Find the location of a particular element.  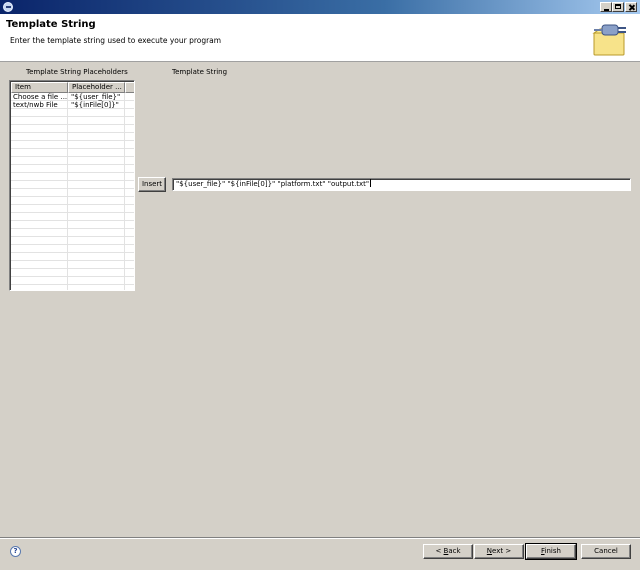

back-label-post: ack is located at coordinates (454, 551).